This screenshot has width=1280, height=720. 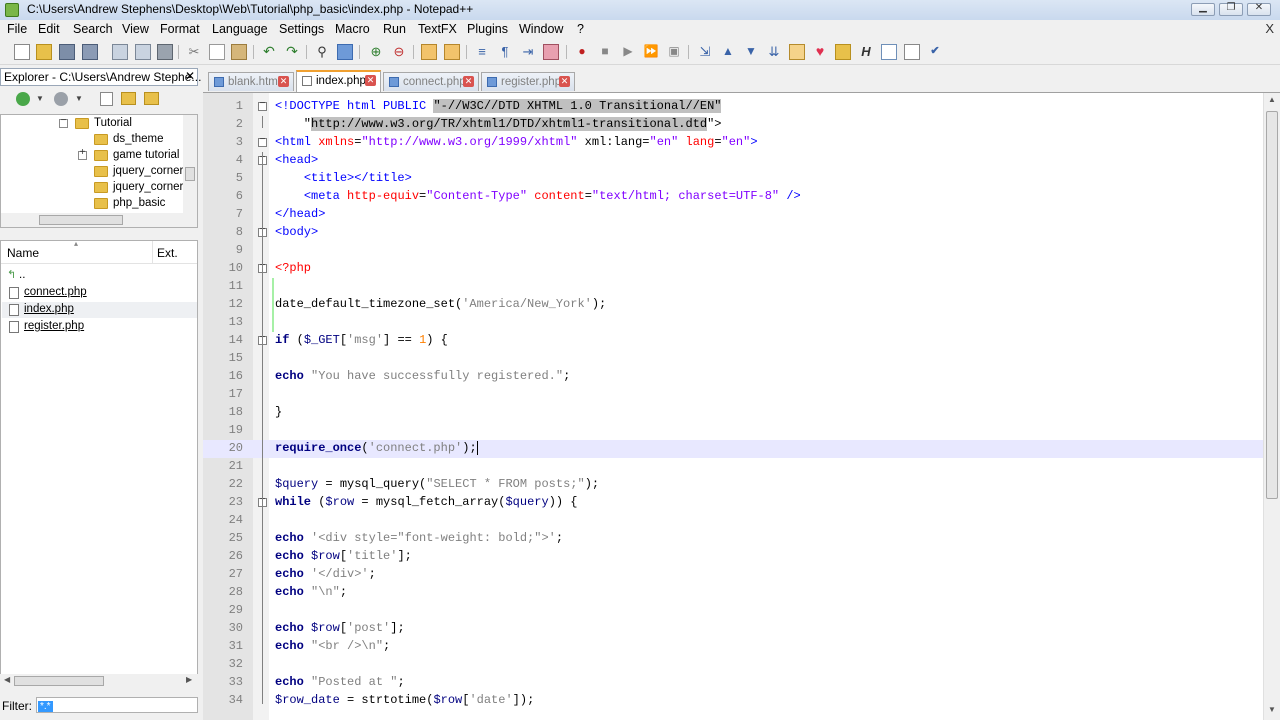 What do you see at coordinates (751, 52) in the screenshot?
I see `arrow-down-icon: ▼` at bounding box center [751, 52].